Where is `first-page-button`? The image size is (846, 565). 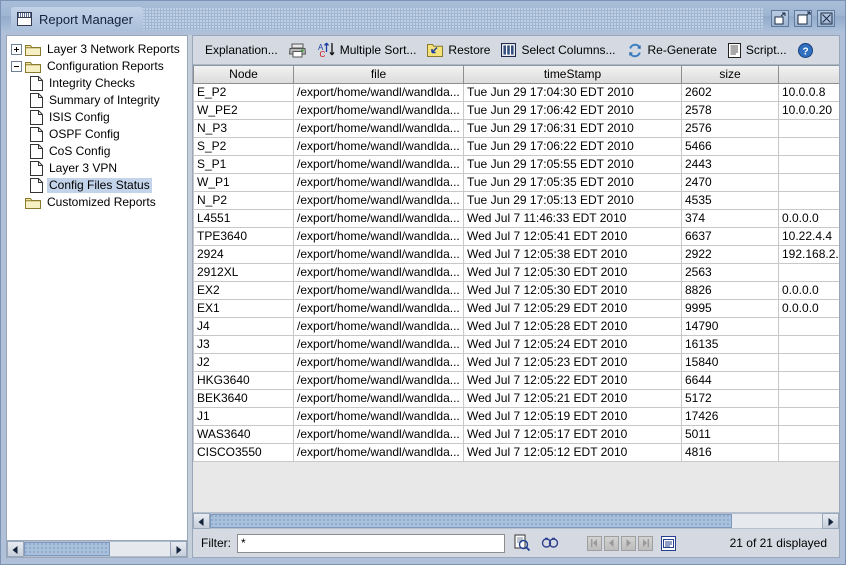 first-page-button is located at coordinates (594, 543).